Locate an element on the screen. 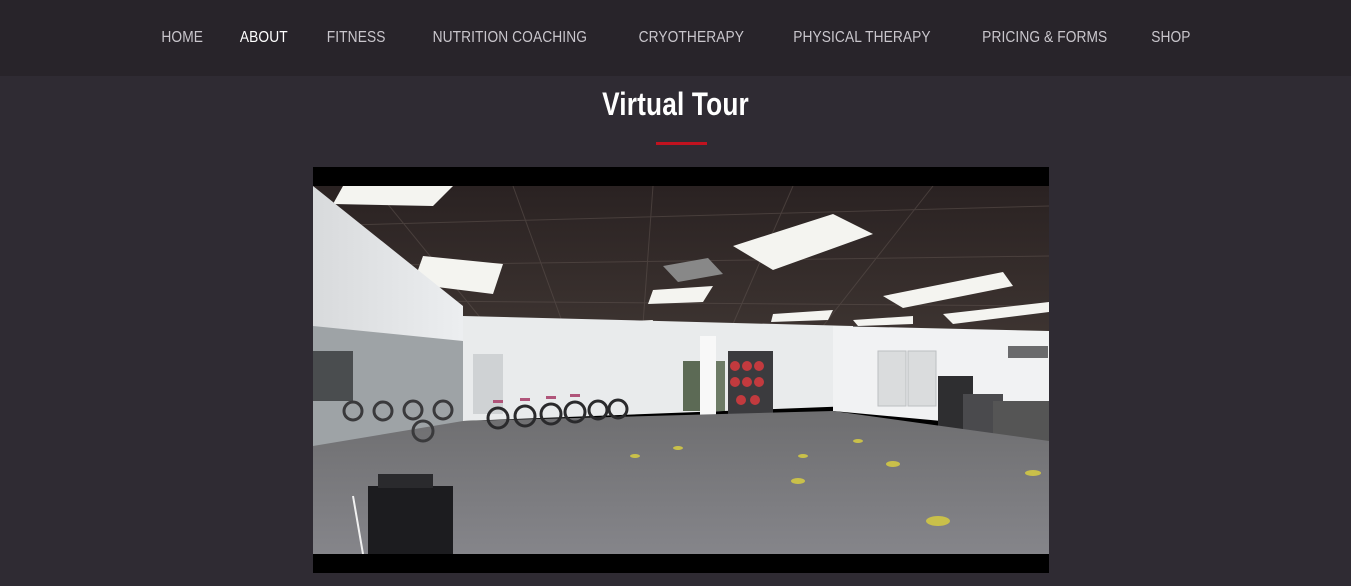  nav-about: ABOUT is located at coordinates (264, 38).